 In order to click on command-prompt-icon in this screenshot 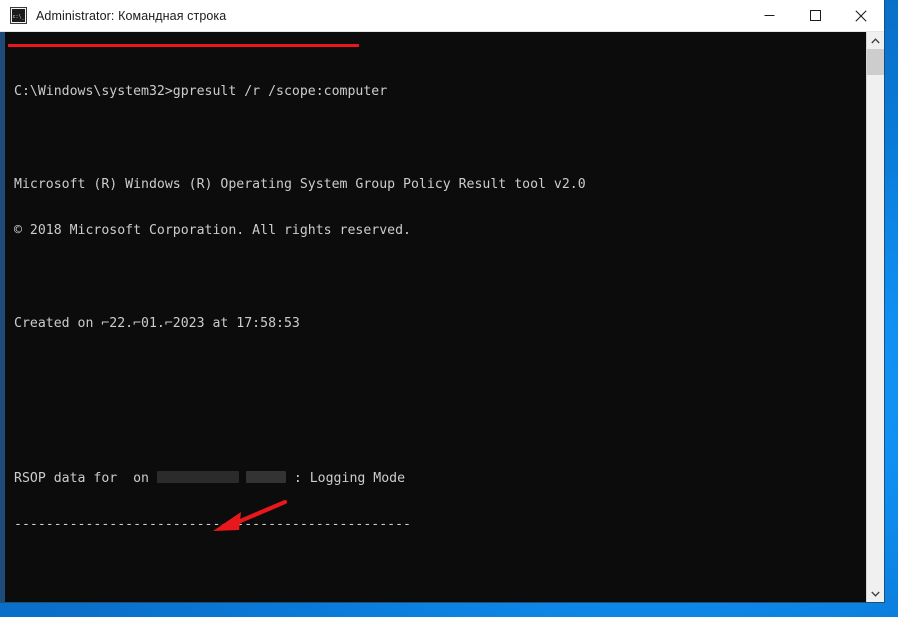, I will do `click(18, 15)`.